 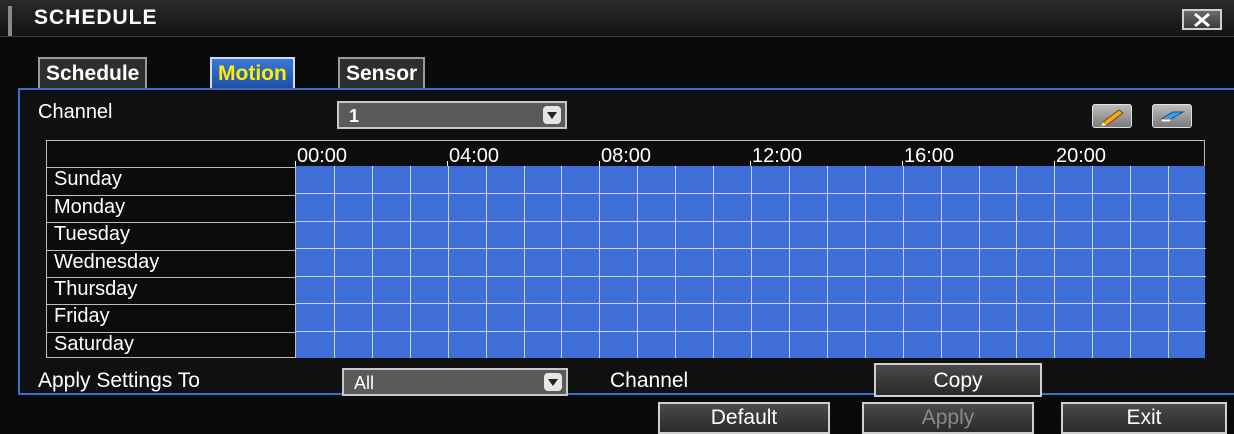 I want to click on day-label-sunday: Sunday, so click(x=171, y=181).